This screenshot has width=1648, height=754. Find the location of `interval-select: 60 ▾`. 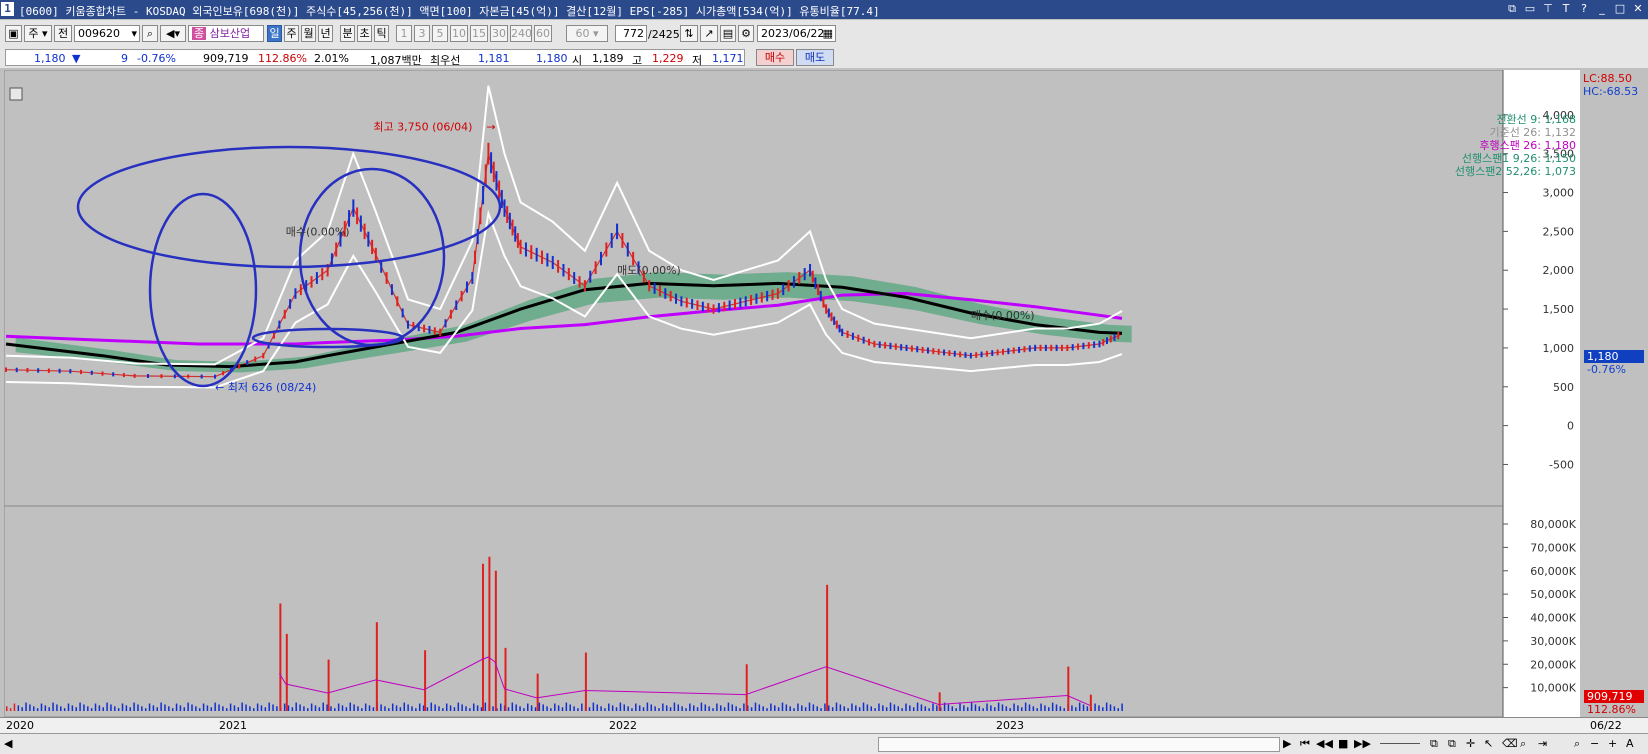

interval-select: 60 ▾ is located at coordinates (587, 33).